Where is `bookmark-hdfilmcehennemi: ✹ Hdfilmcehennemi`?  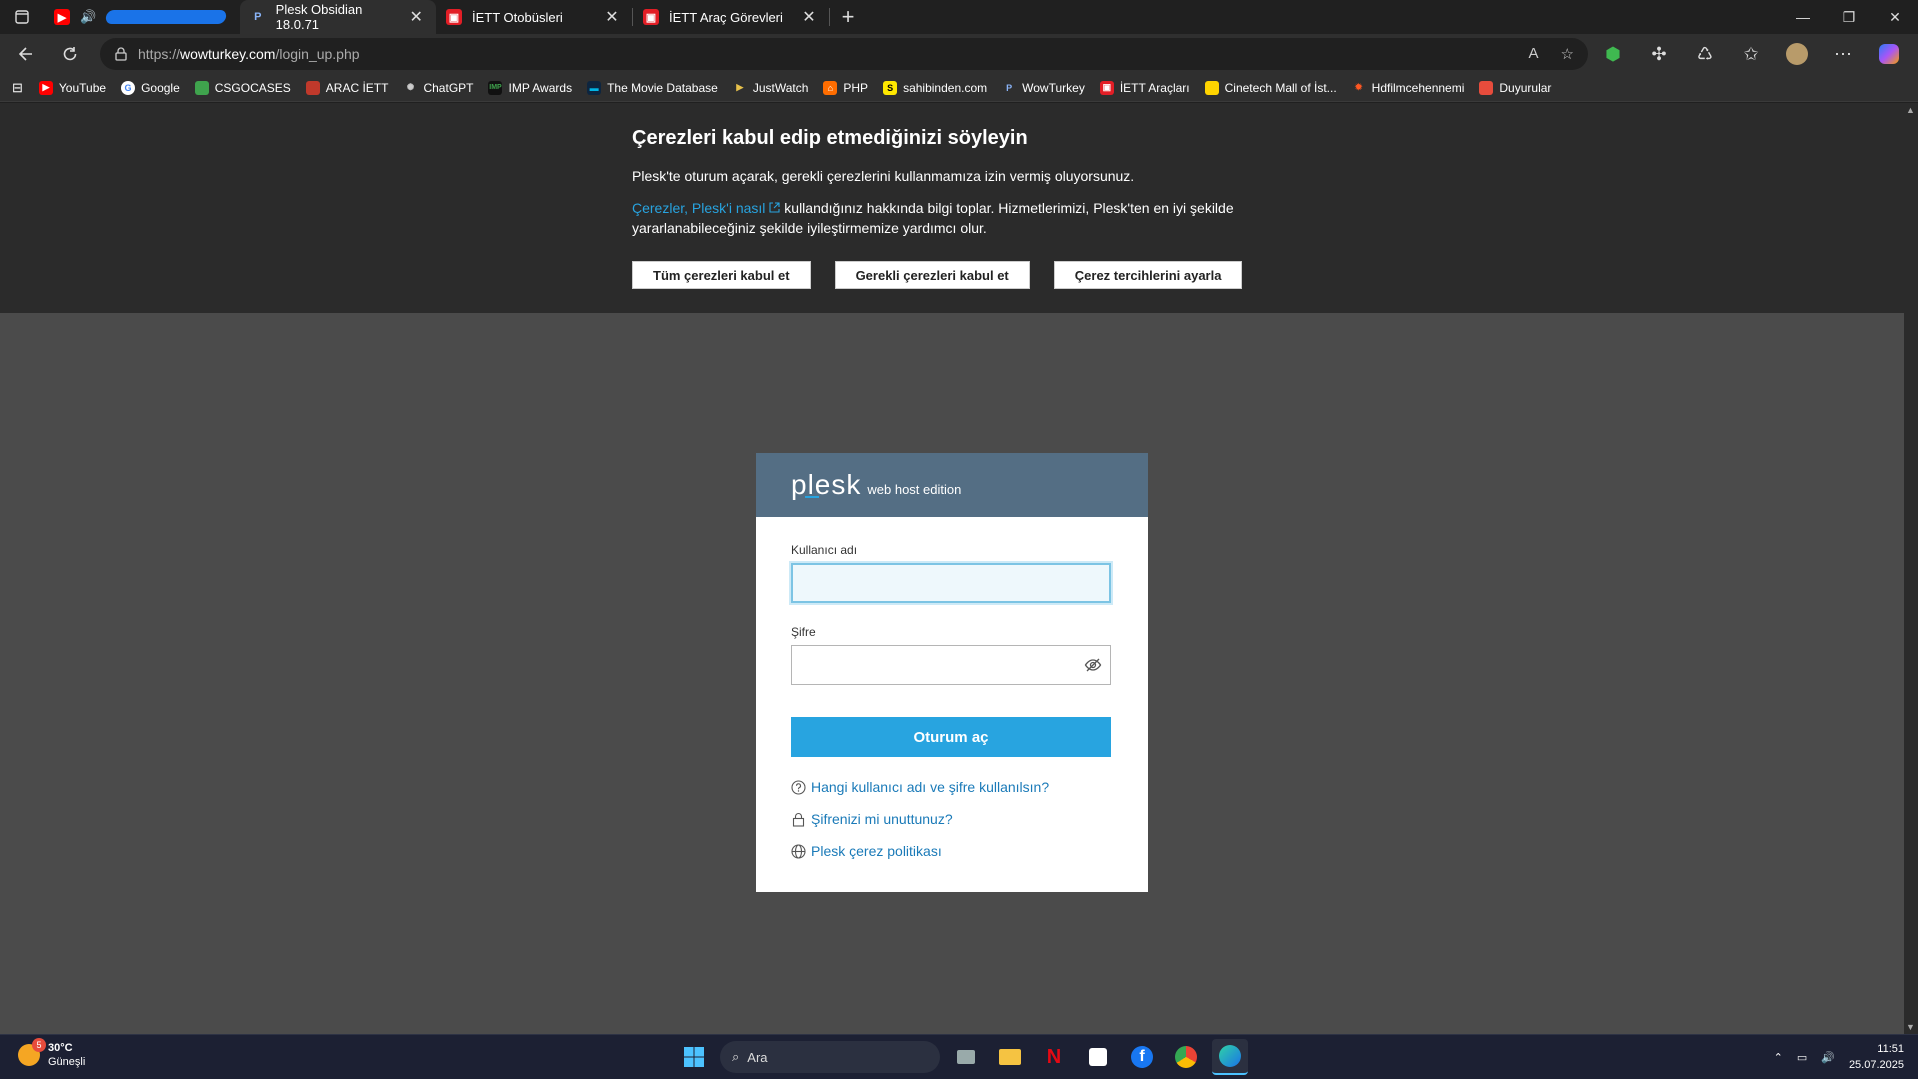
bookmark-hdfilmcehennemi: ✹ Hdfilmcehennemi is located at coordinates (1408, 88).